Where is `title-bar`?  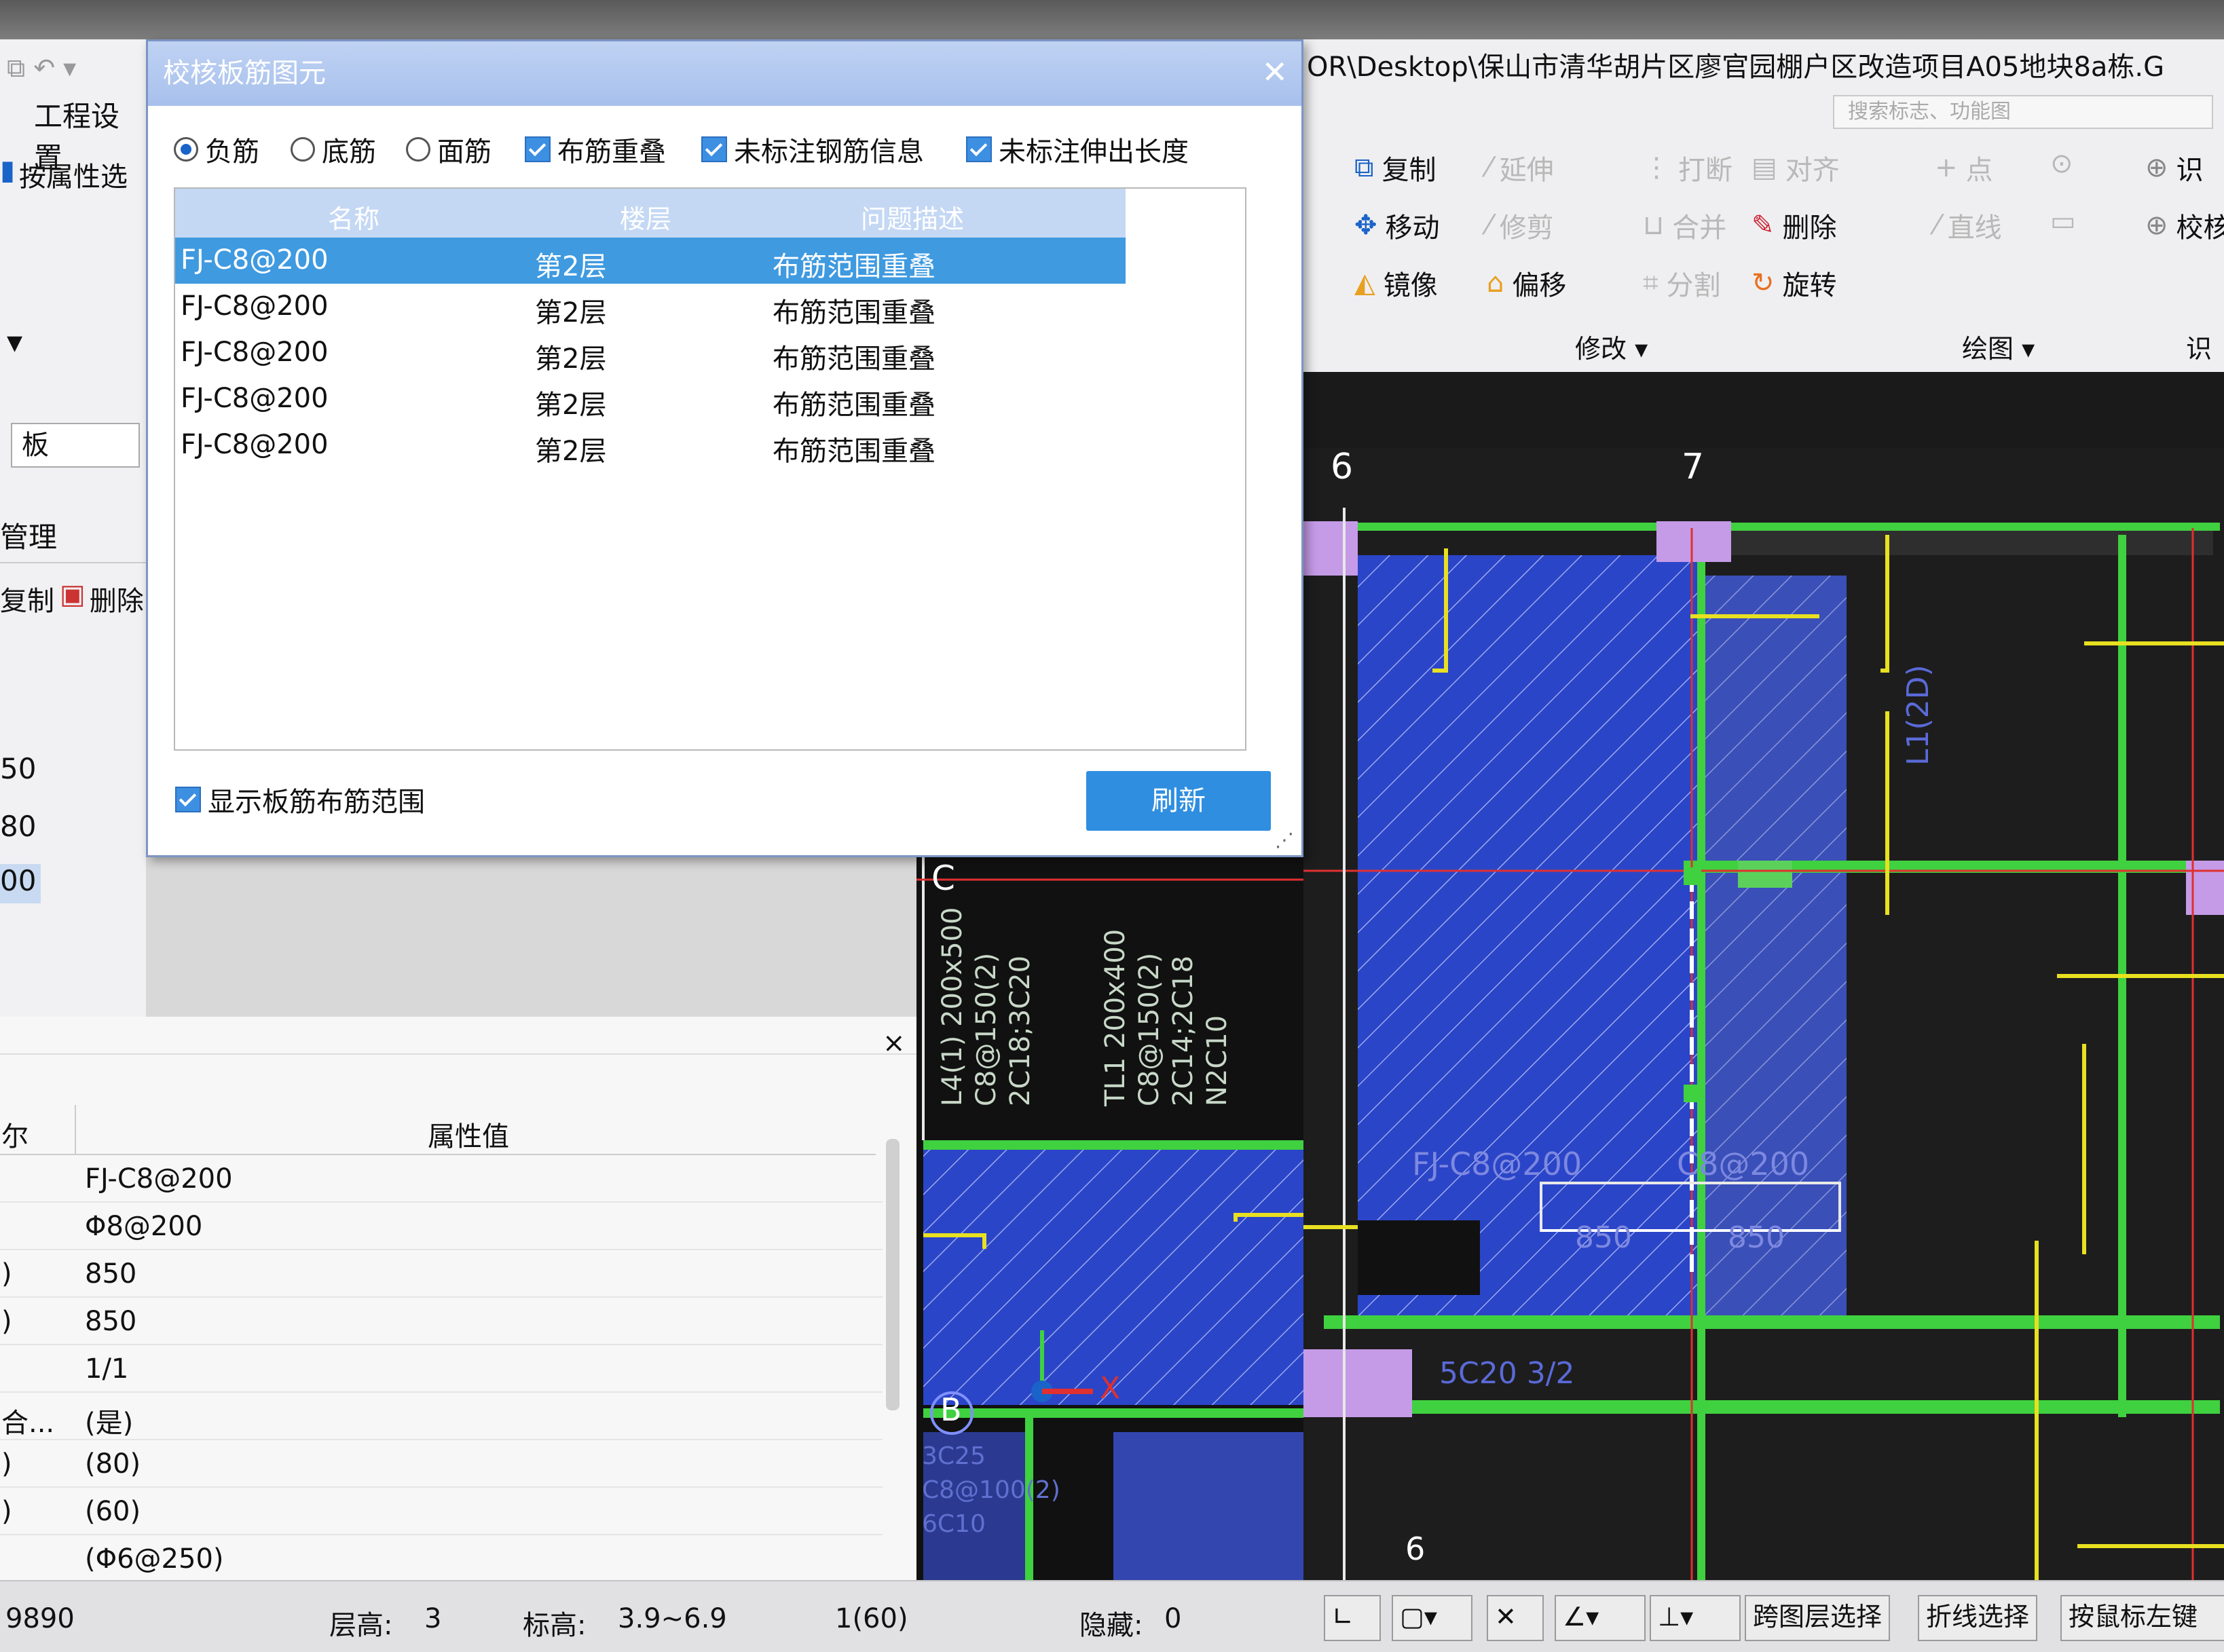
title-bar is located at coordinates (1112, 19).